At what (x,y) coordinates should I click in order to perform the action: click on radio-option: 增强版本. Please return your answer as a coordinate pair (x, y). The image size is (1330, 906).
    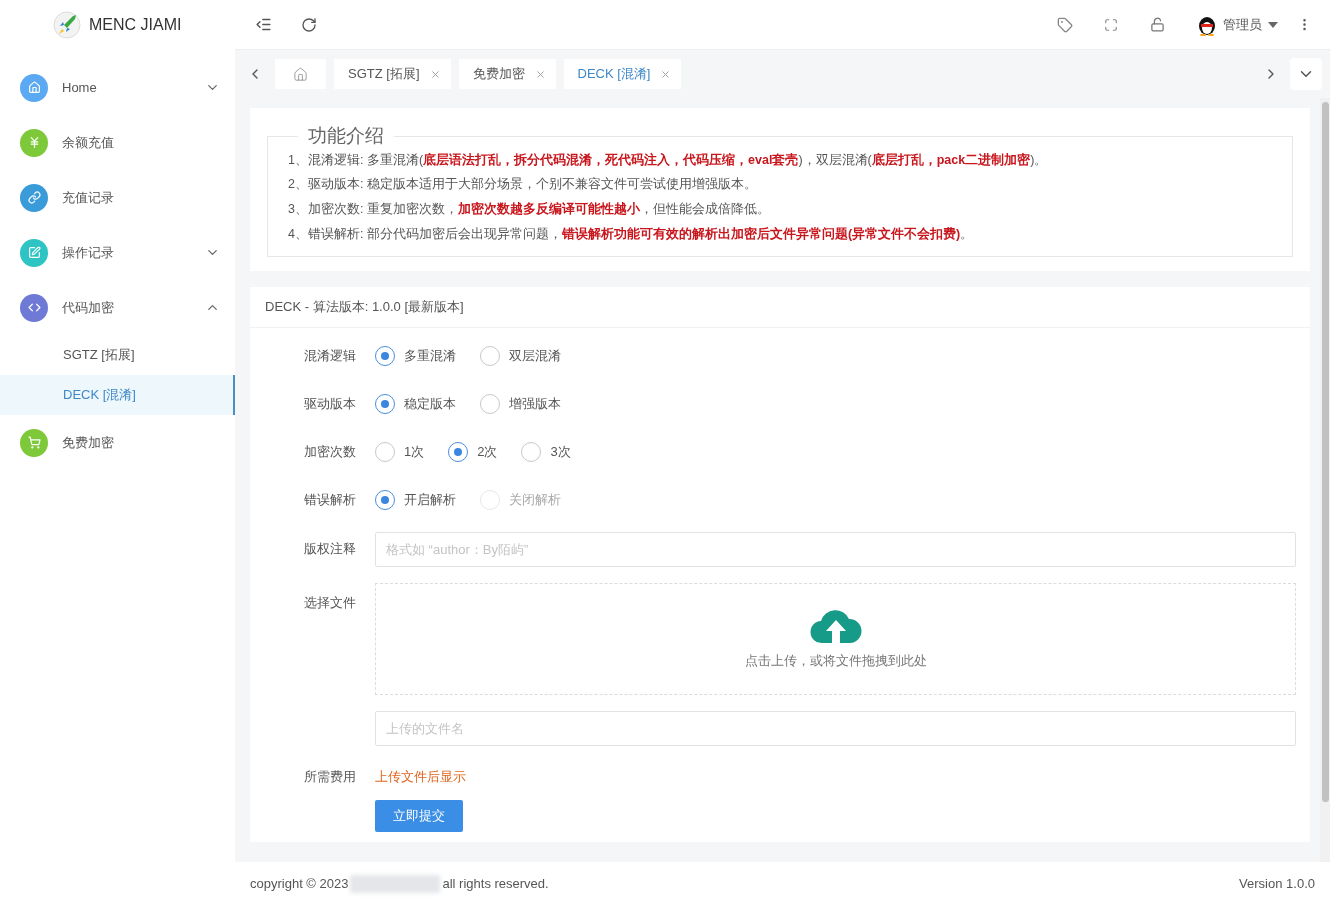
    Looking at the image, I should click on (520, 403).